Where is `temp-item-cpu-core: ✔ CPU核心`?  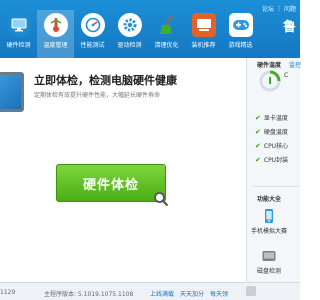
temp-item-cpu-core: ✔ CPU核心 is located at coordinates (272, 146).